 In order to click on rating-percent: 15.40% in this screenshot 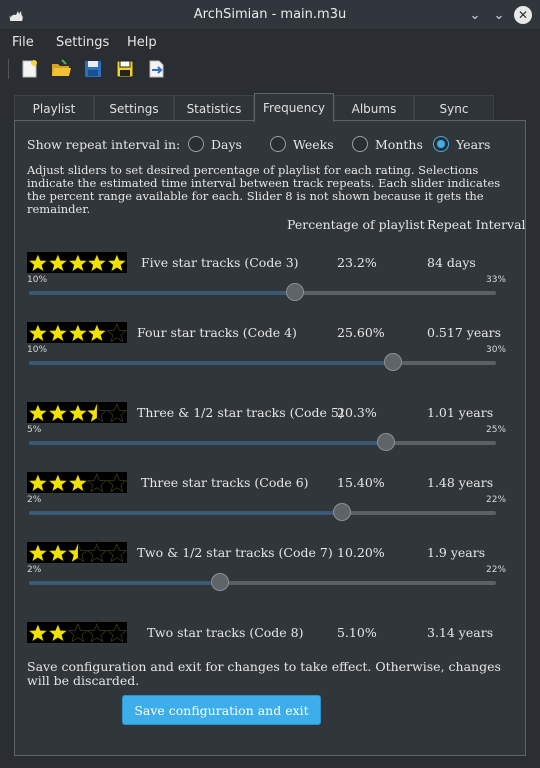, I will do `click(361, 482)`.